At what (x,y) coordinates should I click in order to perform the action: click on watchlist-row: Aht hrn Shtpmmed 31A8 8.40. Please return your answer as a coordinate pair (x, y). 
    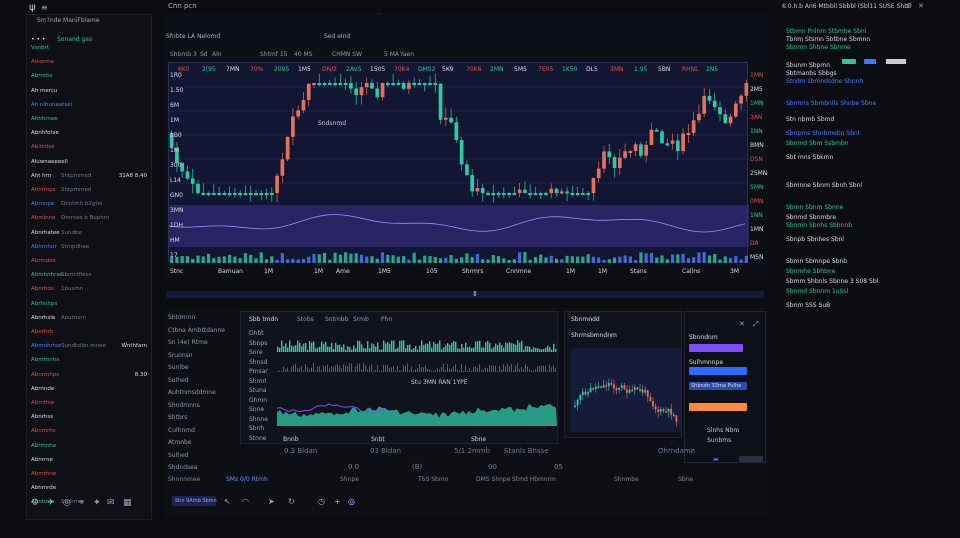
    Looking at the image, I should click on (89, 176).